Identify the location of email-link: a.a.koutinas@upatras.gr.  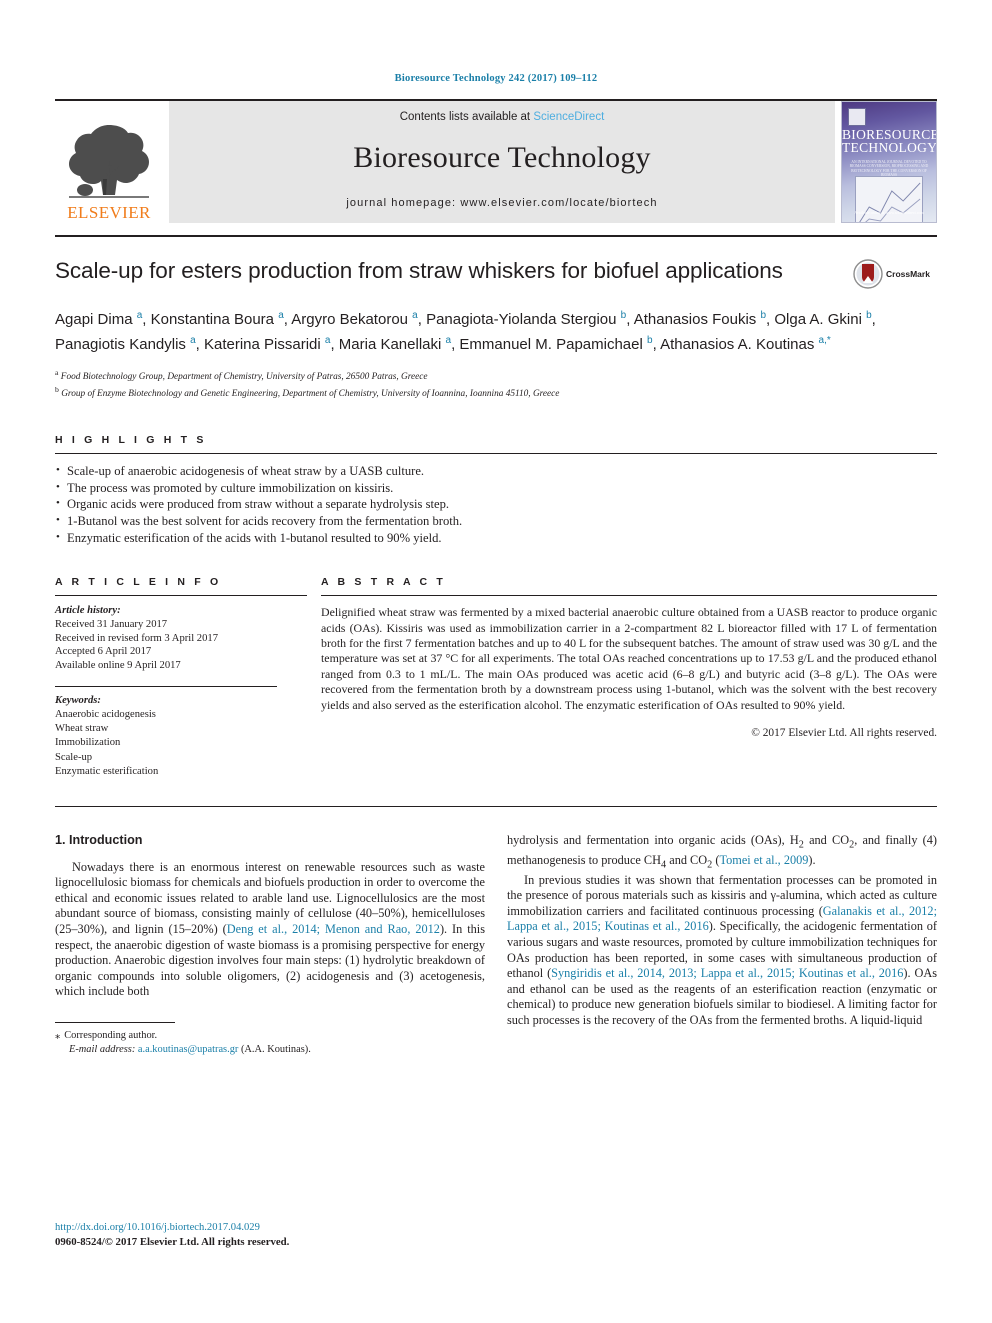
(188, 1049).